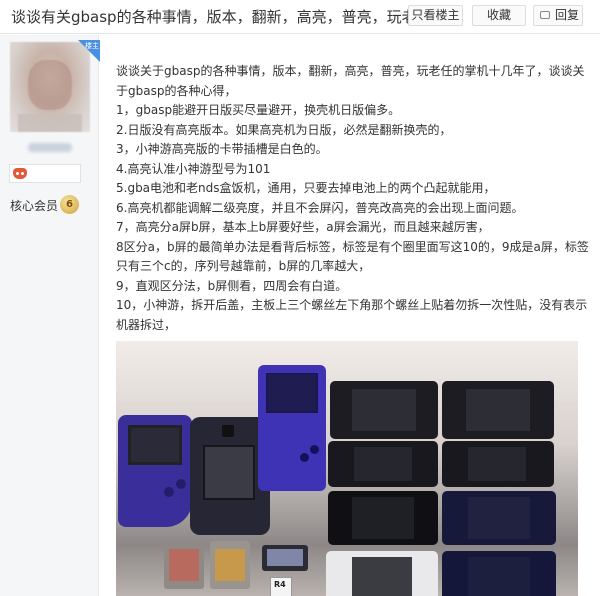 Image resolution: width=600 pixels, height=596 pixels. I want to click on only-op-button: 只看楼主, so click(435, 15).